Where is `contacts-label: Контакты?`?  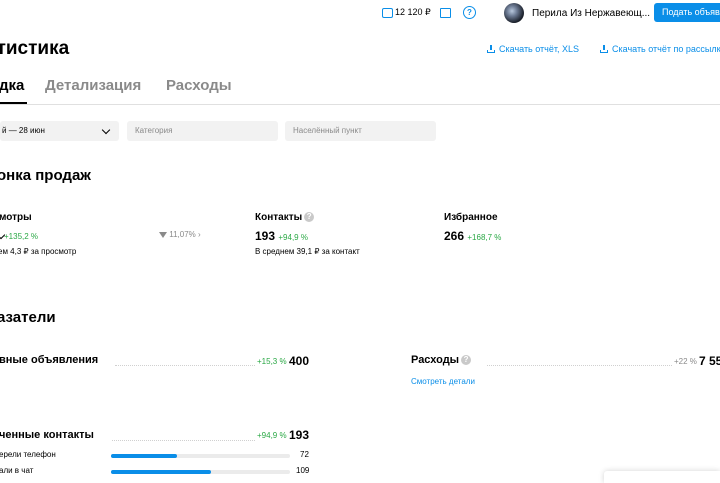 contacts-label: Контакты? is located at coordinates (285, 217).